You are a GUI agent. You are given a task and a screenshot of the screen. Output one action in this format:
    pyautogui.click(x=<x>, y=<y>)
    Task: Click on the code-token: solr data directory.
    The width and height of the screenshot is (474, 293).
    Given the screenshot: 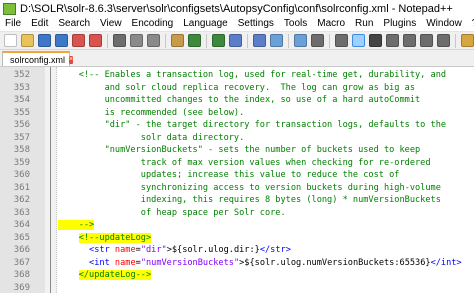 What is the action you would take?
    pyautogui.click(x=151, y=137)
    